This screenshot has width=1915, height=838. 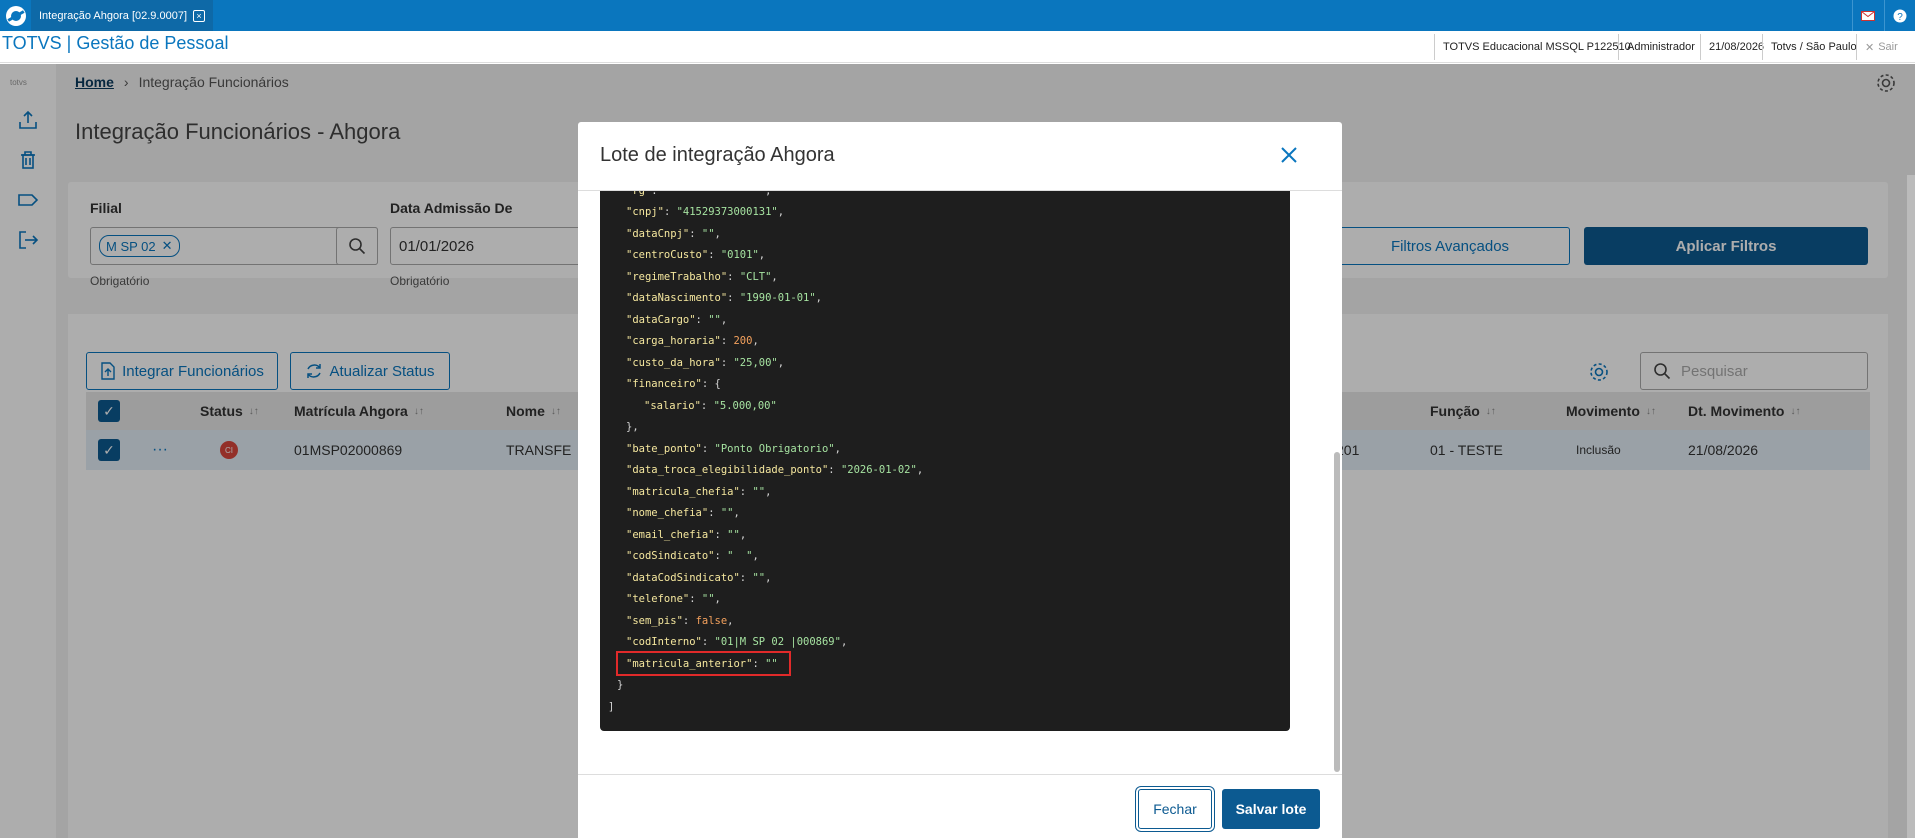 I want to click on close-tab-icon: ×, so click(x=199, y=15).